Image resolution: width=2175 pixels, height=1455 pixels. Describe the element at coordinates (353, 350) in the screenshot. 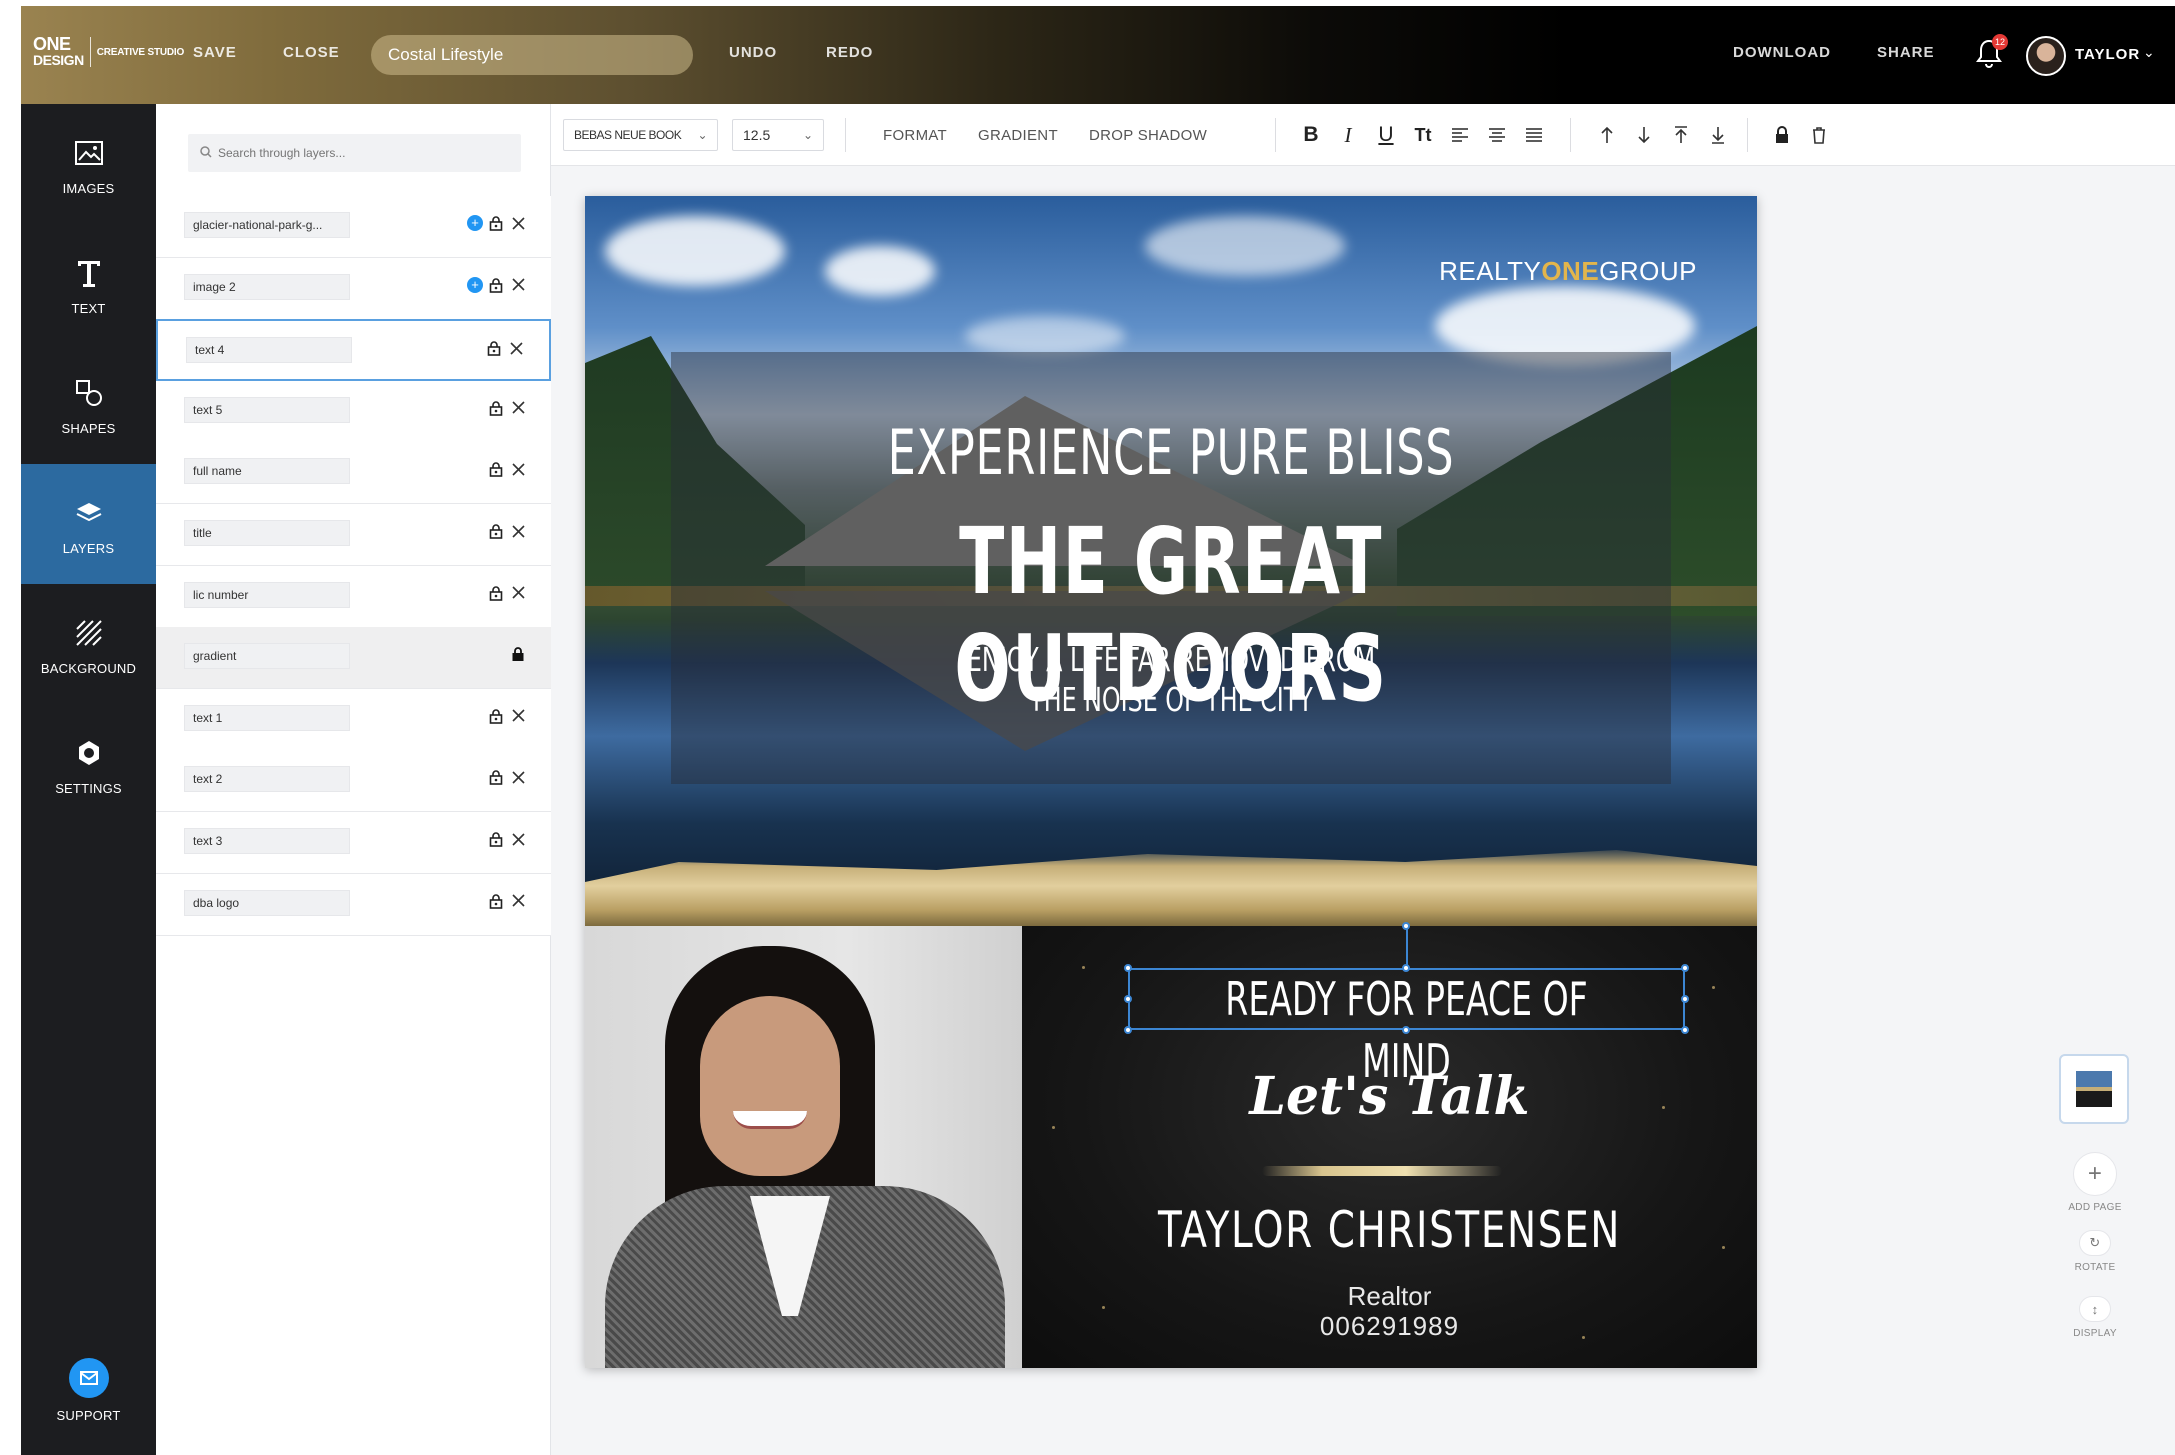

I see `layer-row: text 4` at that location.